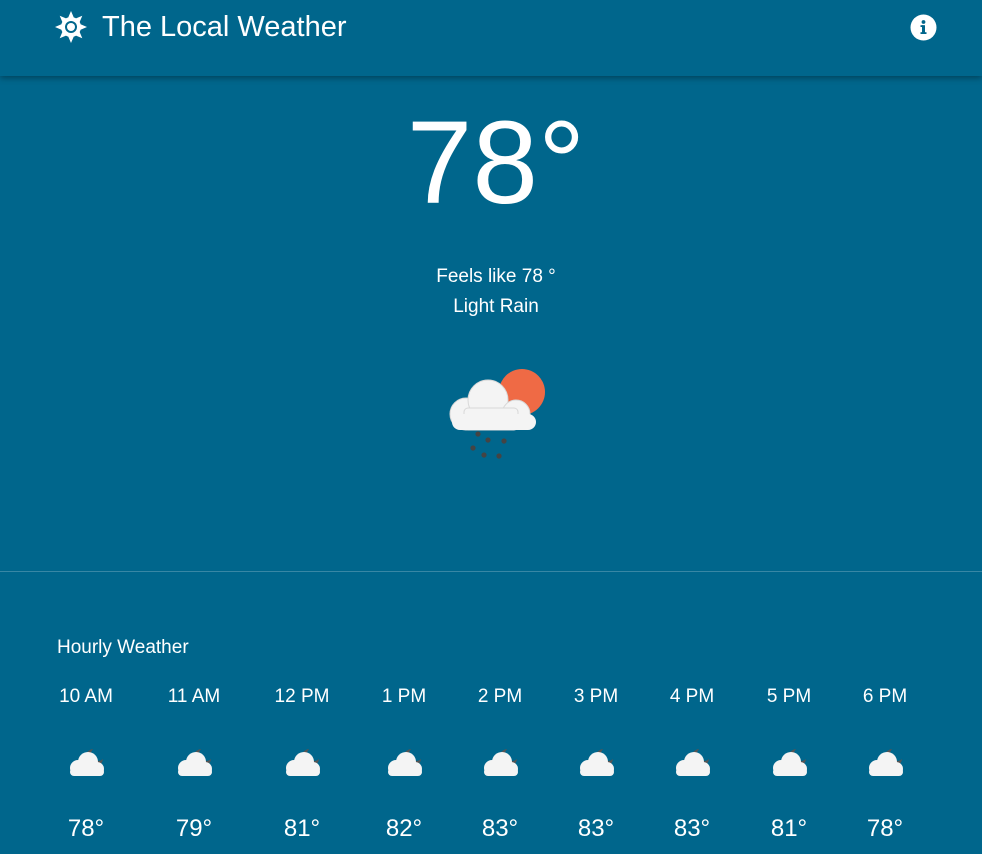 The width and height of the screenshot is (982, 854). Describe the element at coordinates (497, 414) in the screenshot. I see `cloud-sun-rain-icon` at that location.